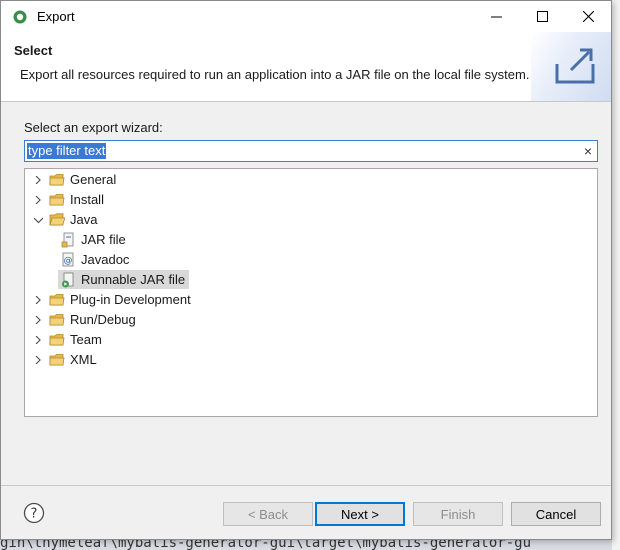 This screenshot has width=620, height=550. What do you see at coordinates (105, 259) in the screenshot?
I see `tree-item-label: Javadoc` at bounding box center [105, 259].